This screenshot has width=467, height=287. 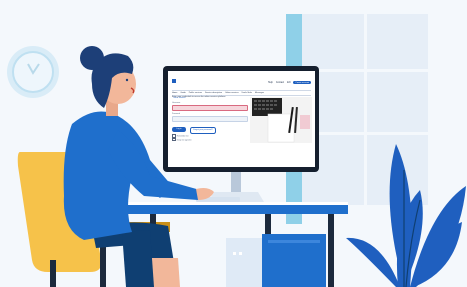 What do you see at coordinates (280, 82) in the screenshot?
I see `top-link-contact: Contact` at bounding box center [280, 82].